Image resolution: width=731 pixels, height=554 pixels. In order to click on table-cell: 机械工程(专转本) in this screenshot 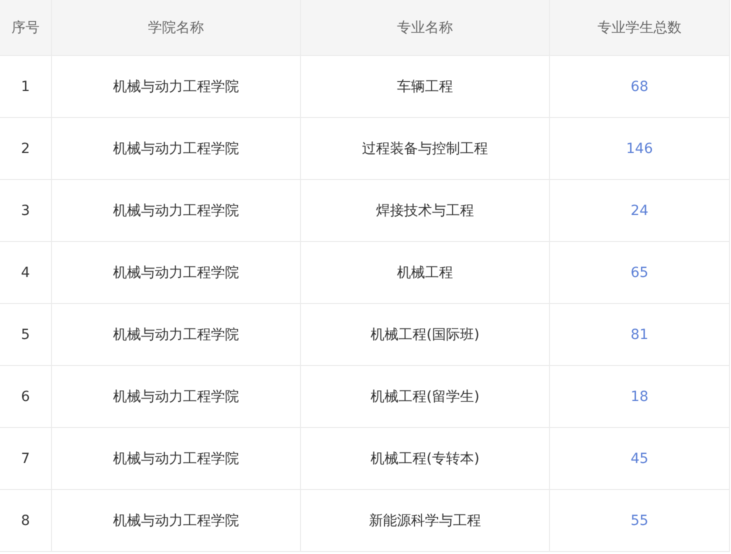, I will do `click(425, 458)`.